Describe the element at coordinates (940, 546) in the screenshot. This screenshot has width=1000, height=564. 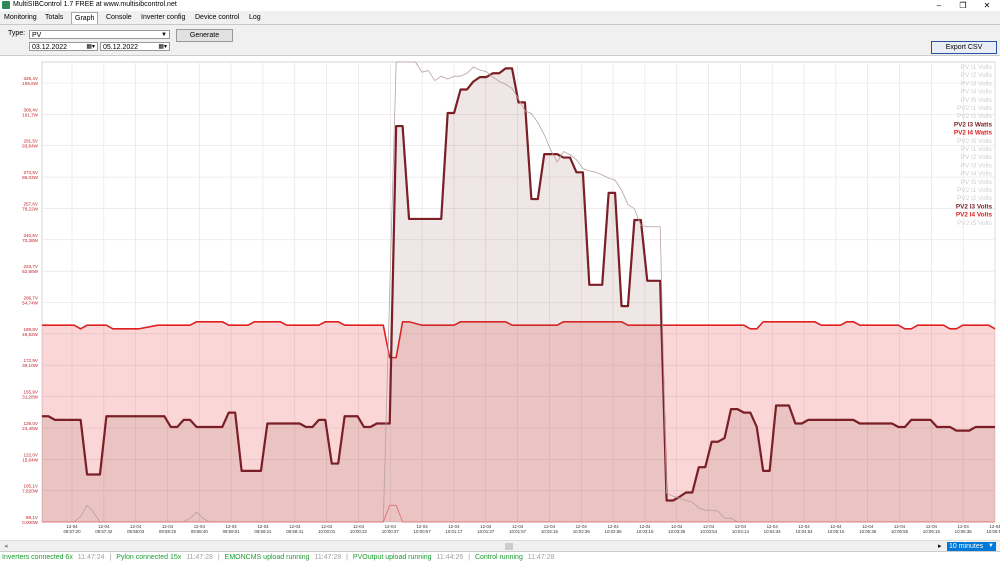
I see `scroll-right-icon: ▸` at that location.